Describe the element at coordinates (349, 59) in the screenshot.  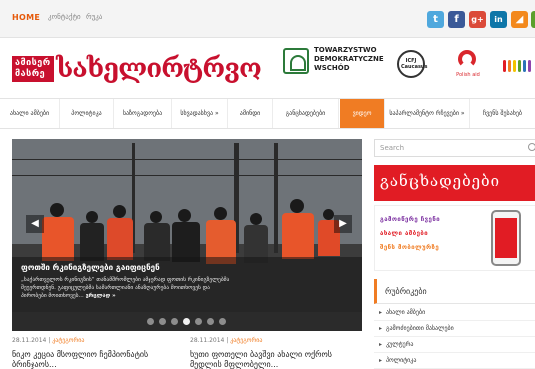
I see `partner-logo-text: TOWARZYSTWO DEMOKRATYCZNE WSCHÓD` at that location.